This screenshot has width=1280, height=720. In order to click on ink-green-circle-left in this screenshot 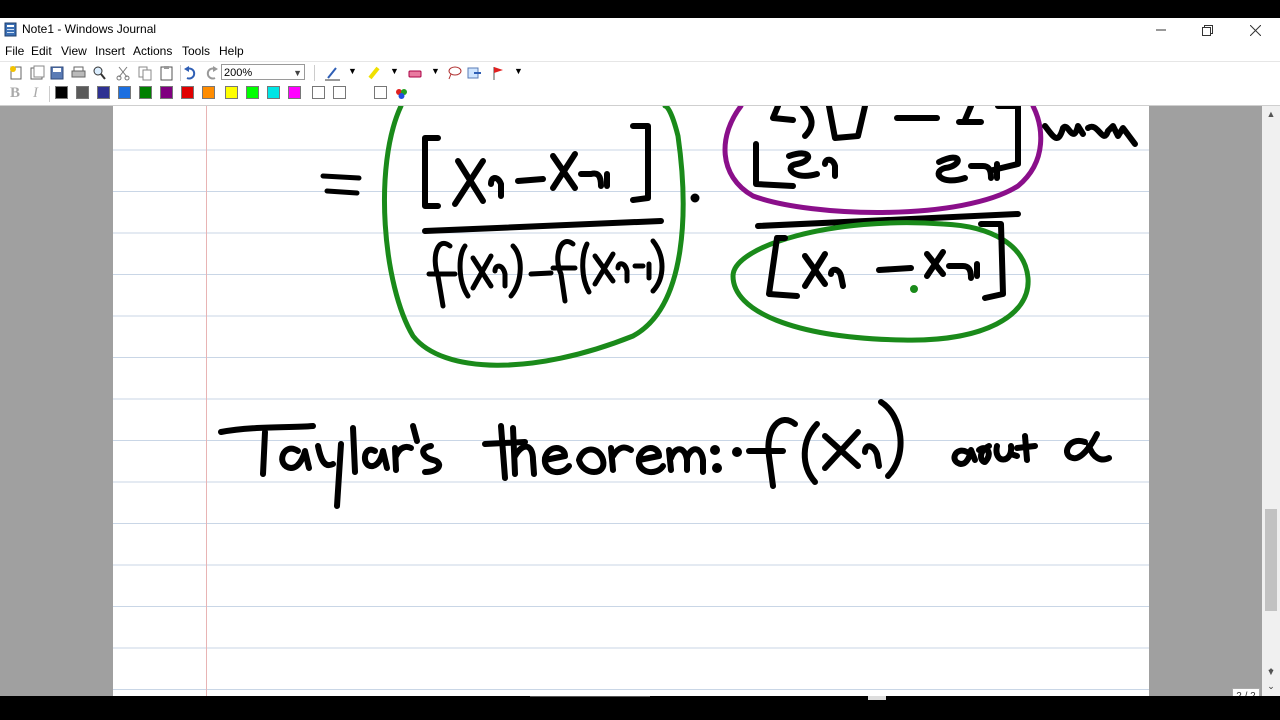, I will do `click(534, 237)`.